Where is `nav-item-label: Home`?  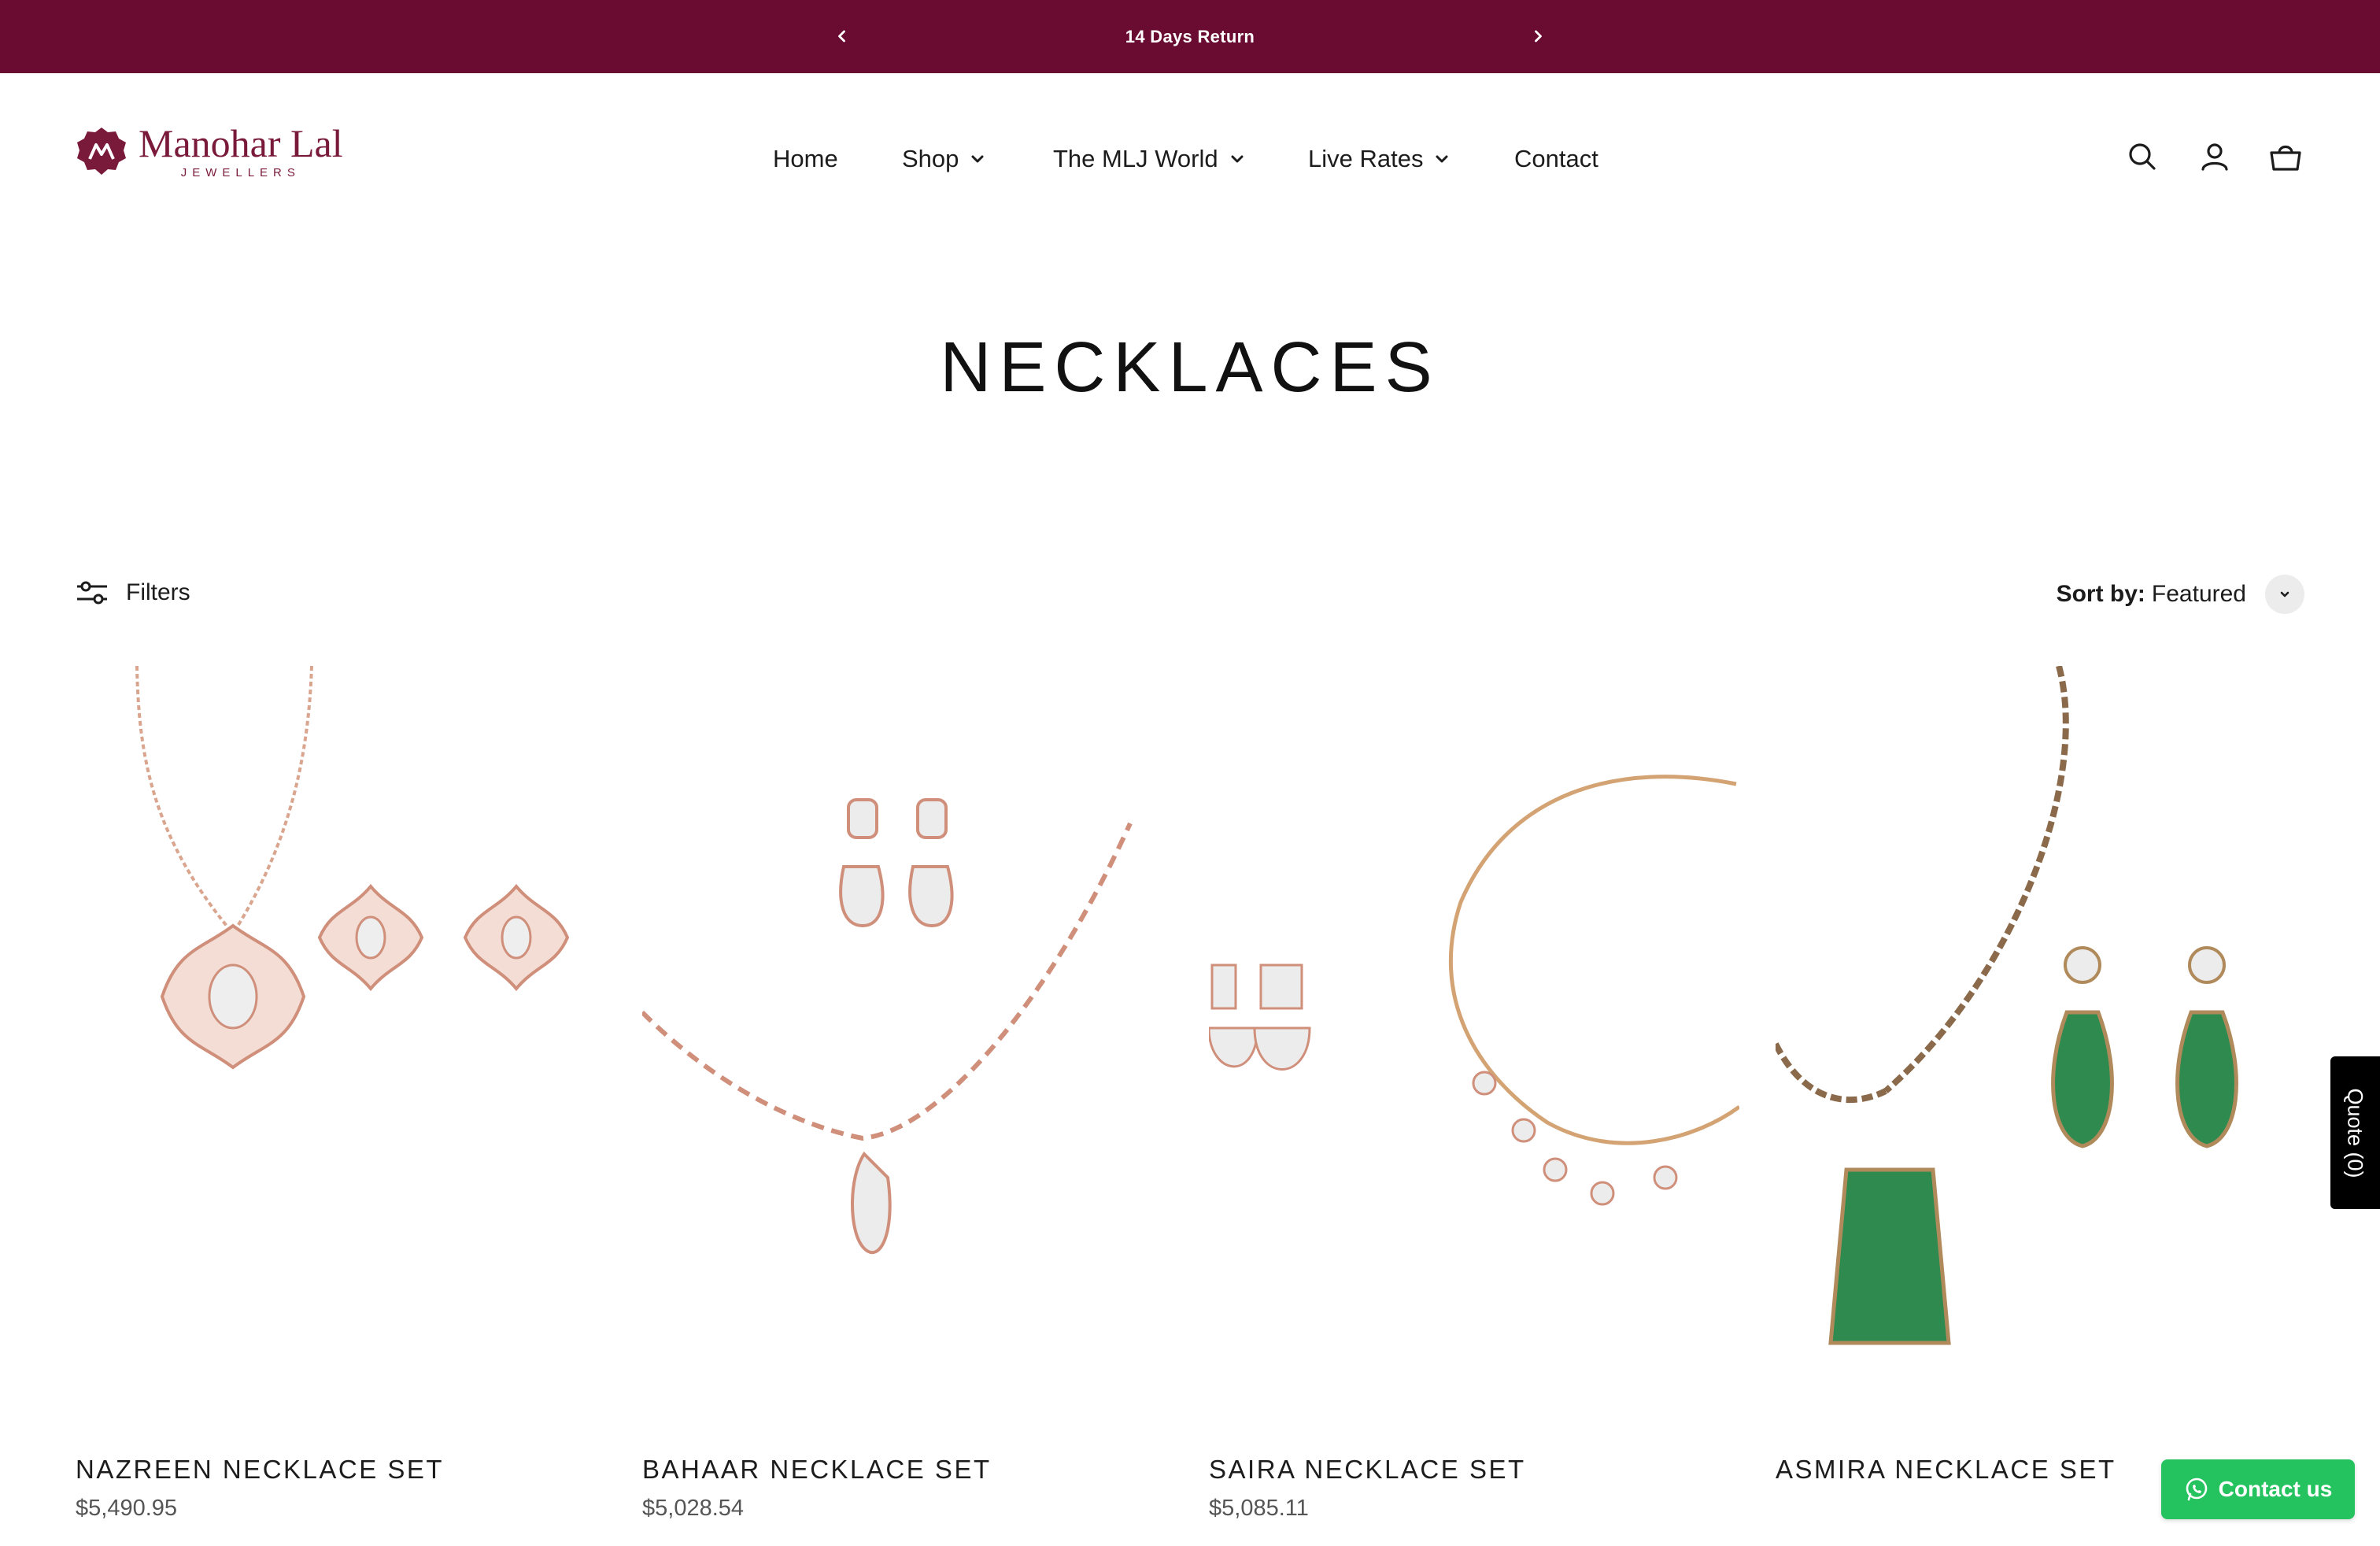
nav-item-label: Home is located at coordinates (805, 158).